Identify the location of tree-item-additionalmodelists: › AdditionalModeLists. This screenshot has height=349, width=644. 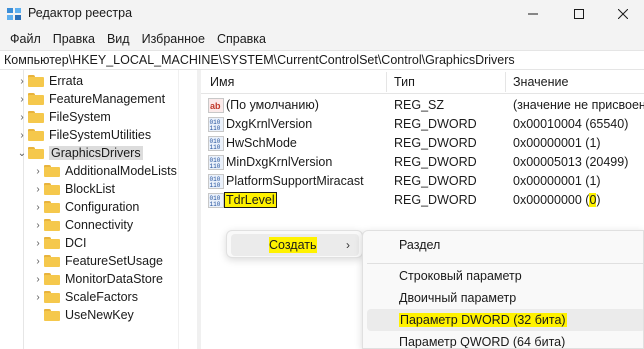
(104, 171).